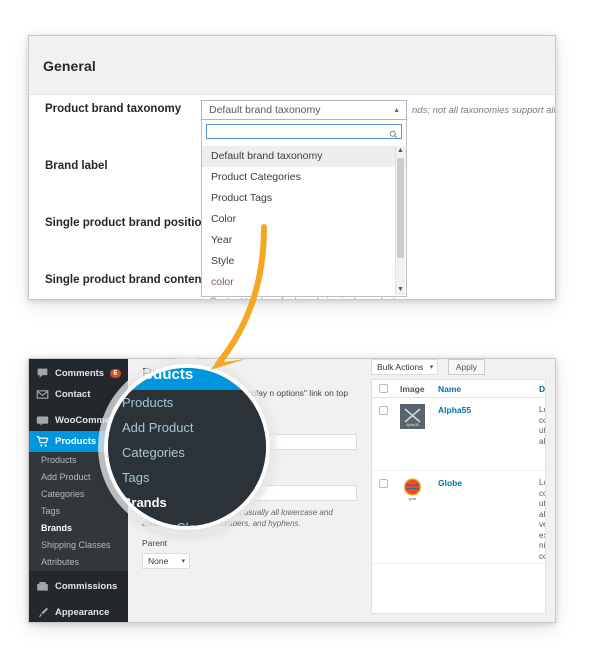 This screenshot has height=660, width=600. Describe the element at coordinates (412, 489) in the screenshot. I see `globe-logo: globe` at that location.